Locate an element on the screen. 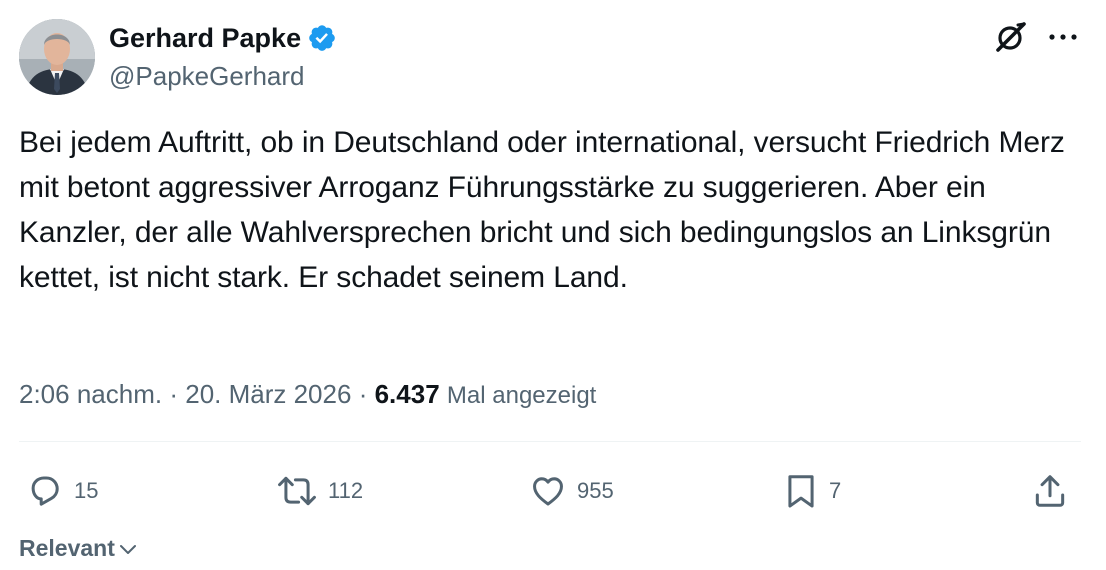  share-button is located at coordinates (1050, 491).